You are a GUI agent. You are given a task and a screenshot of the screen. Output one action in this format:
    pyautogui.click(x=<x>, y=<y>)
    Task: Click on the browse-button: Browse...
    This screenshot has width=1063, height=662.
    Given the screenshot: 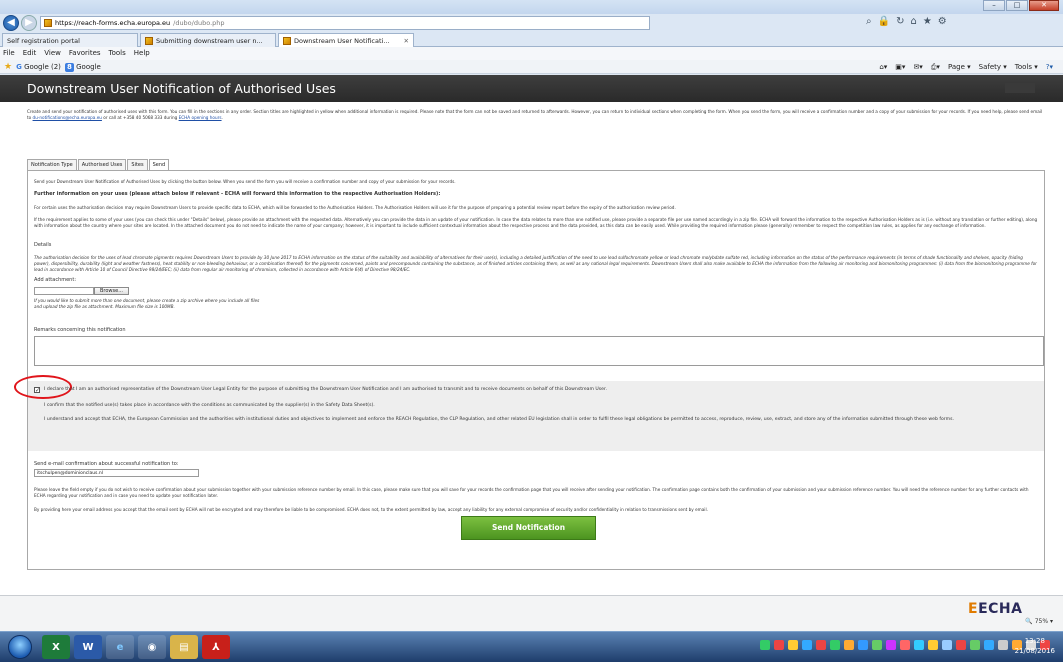 What is the action you would take?
    pyautogui.click(x=111, y=291)
    